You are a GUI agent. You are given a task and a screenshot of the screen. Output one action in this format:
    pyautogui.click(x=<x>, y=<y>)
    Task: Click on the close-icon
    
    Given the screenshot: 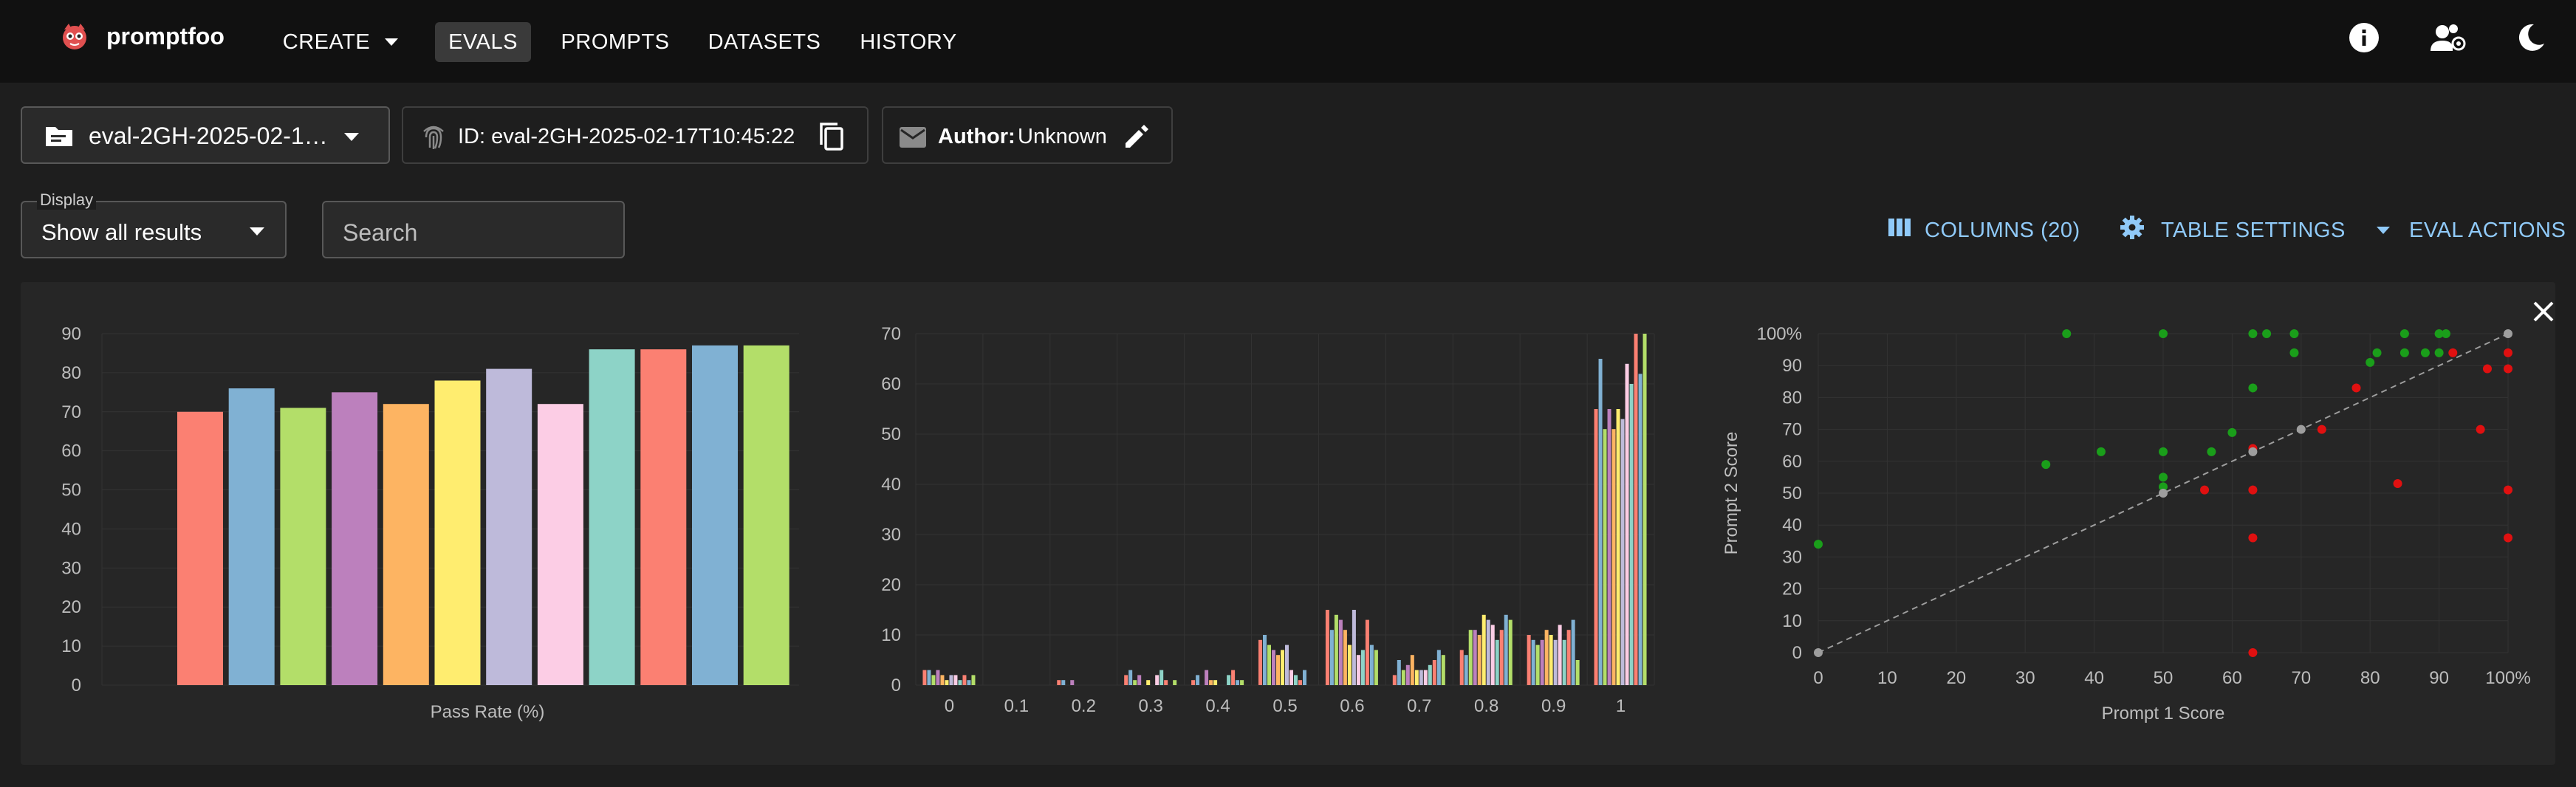 What is the action you would take?
    pyautogui.click(x=2543, y=313)
    